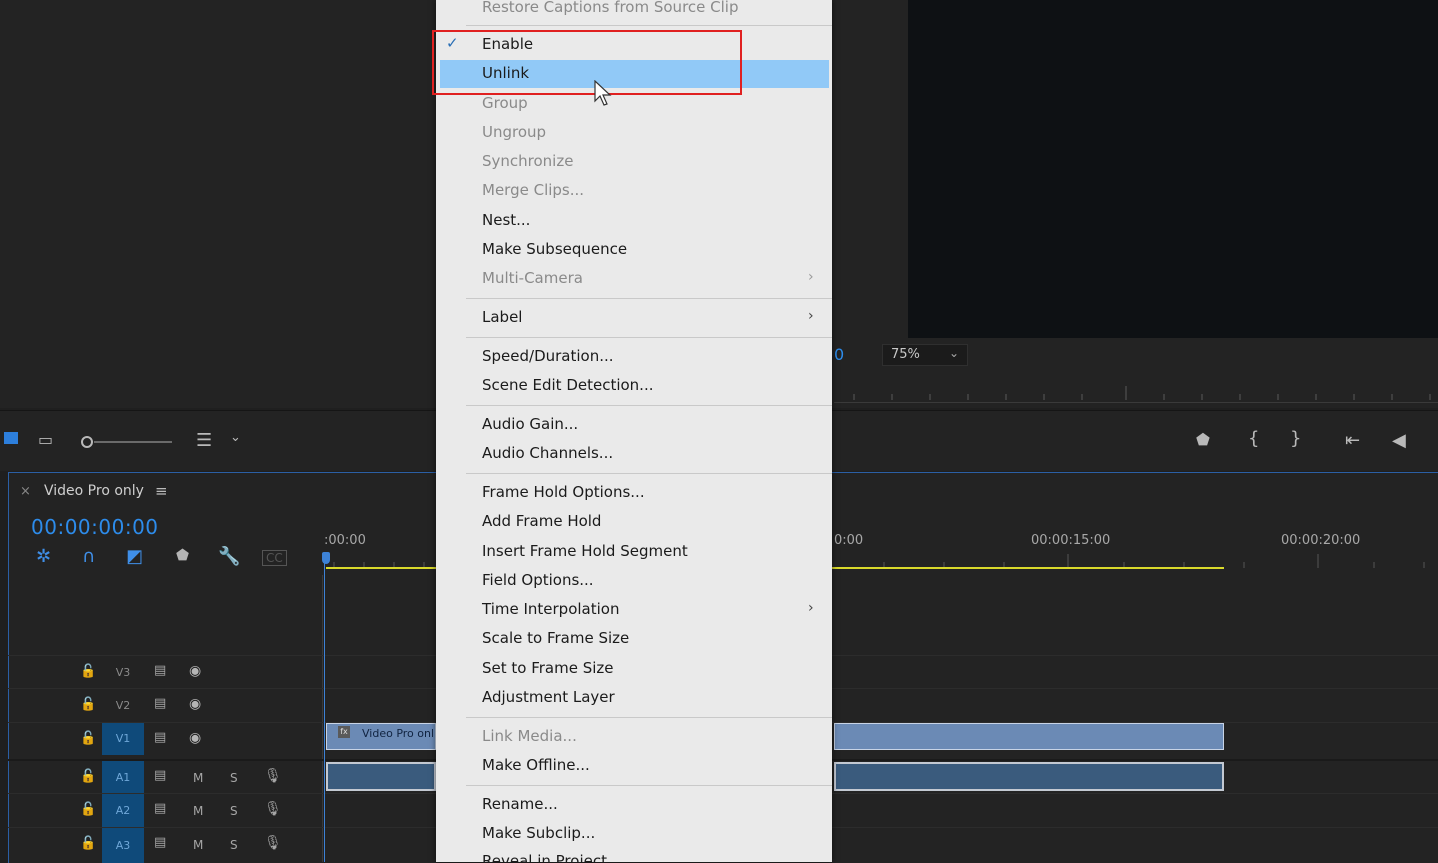  What do you see at coordinates (548, 668) in the screenshot?
I see `menu-item-set-to-frame-size: Set to Frame Size` at bounding box center [548, 668].